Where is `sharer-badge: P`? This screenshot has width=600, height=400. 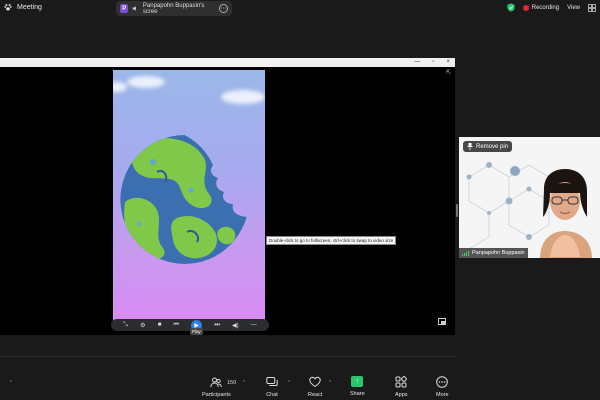 sharer-badge: P is located at coordinates (124, 8).